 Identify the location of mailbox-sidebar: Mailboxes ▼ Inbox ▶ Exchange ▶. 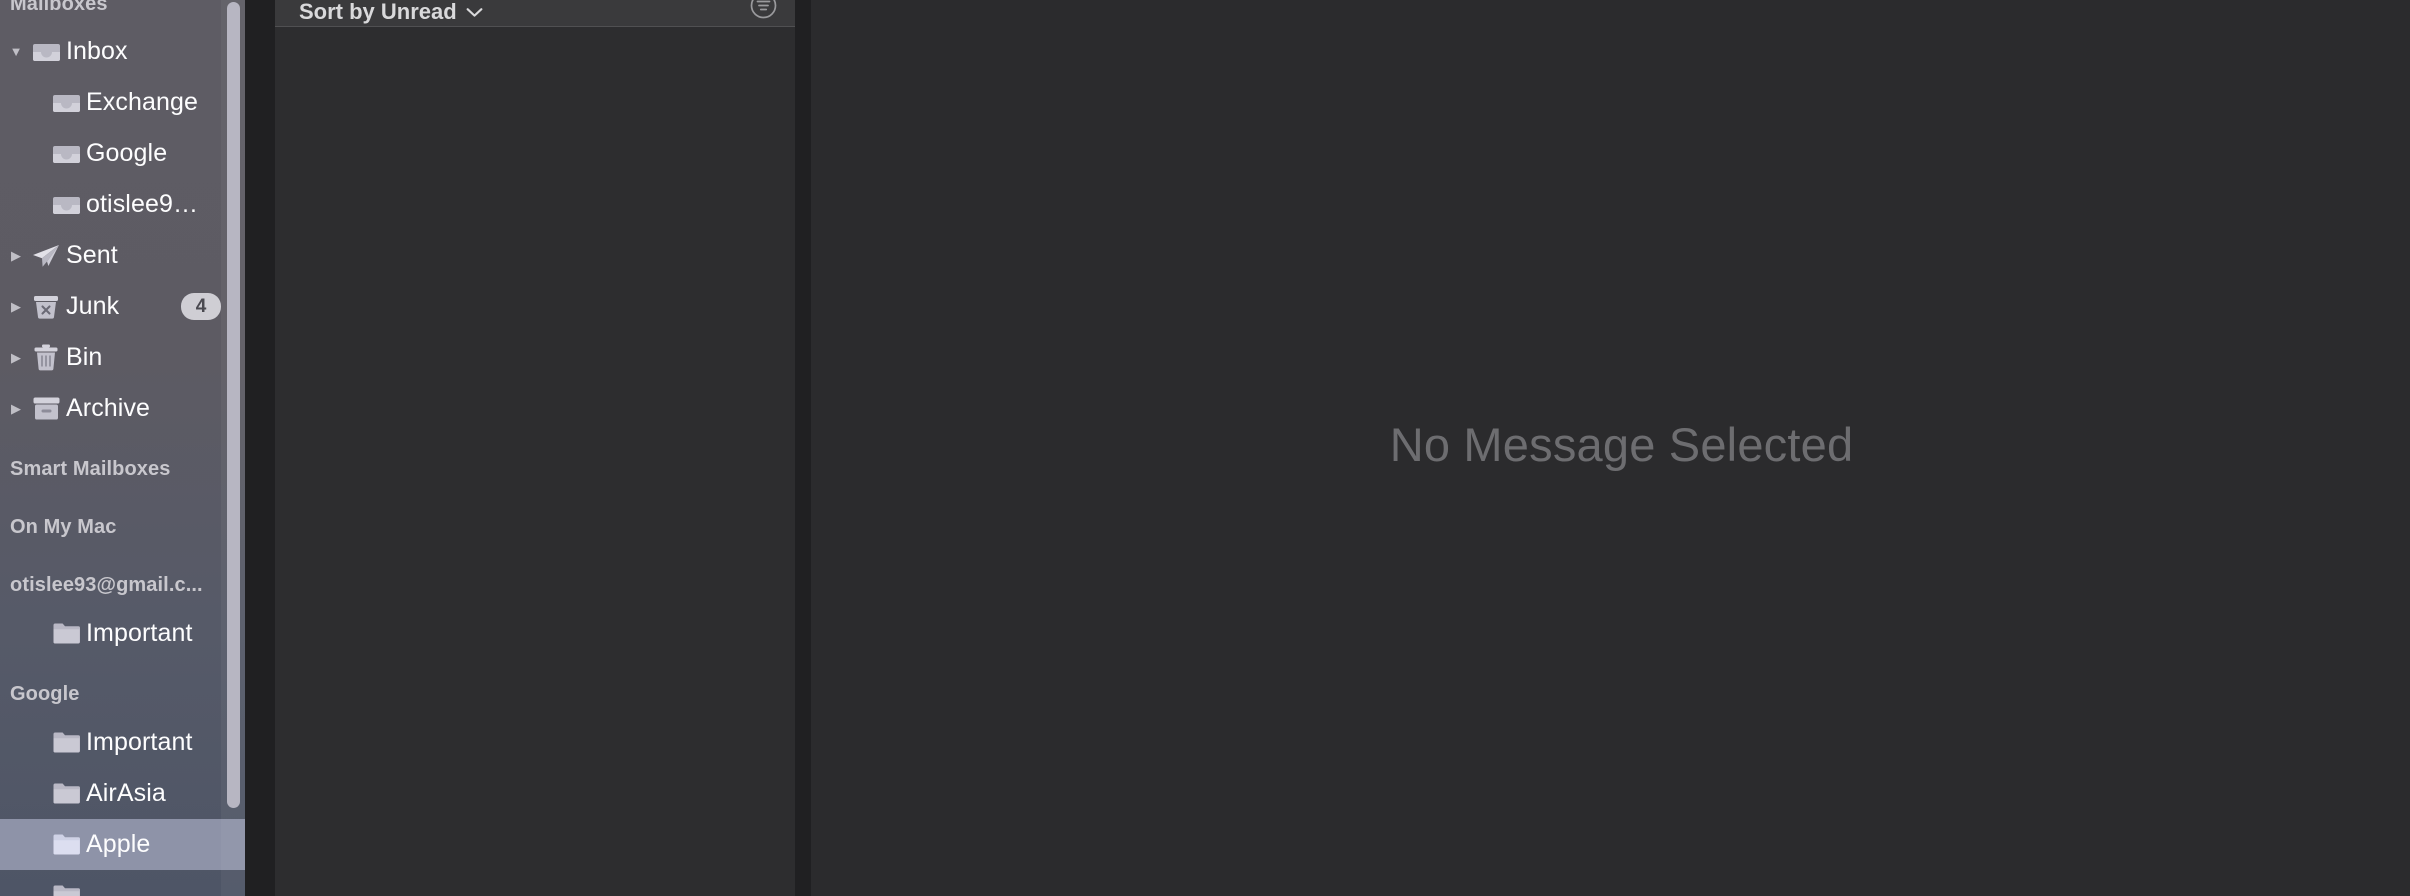
(122, 448).